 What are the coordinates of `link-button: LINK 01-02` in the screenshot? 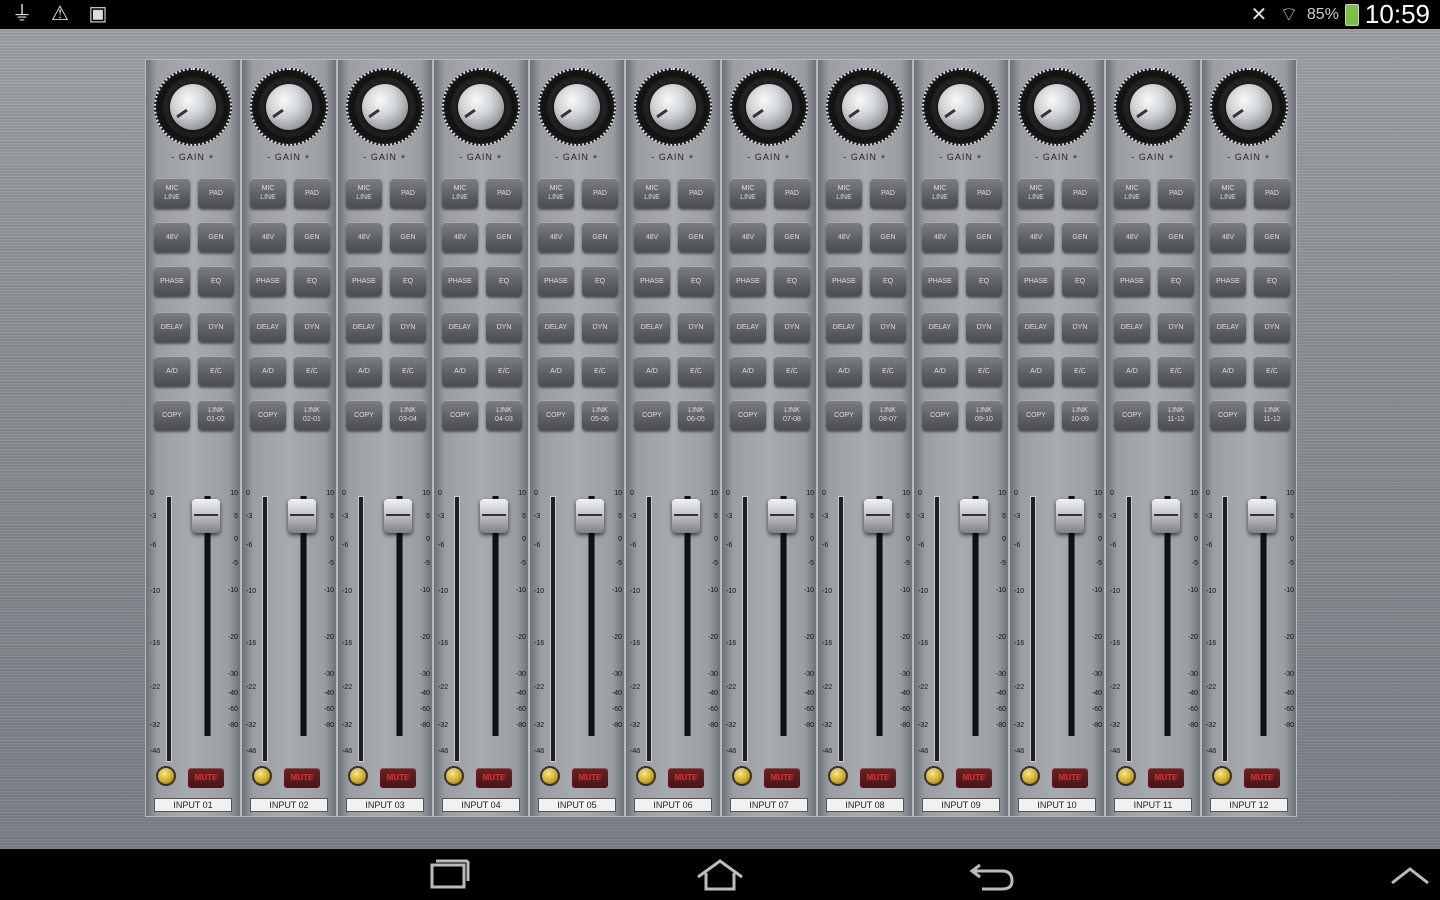 It's located at (216, 415).